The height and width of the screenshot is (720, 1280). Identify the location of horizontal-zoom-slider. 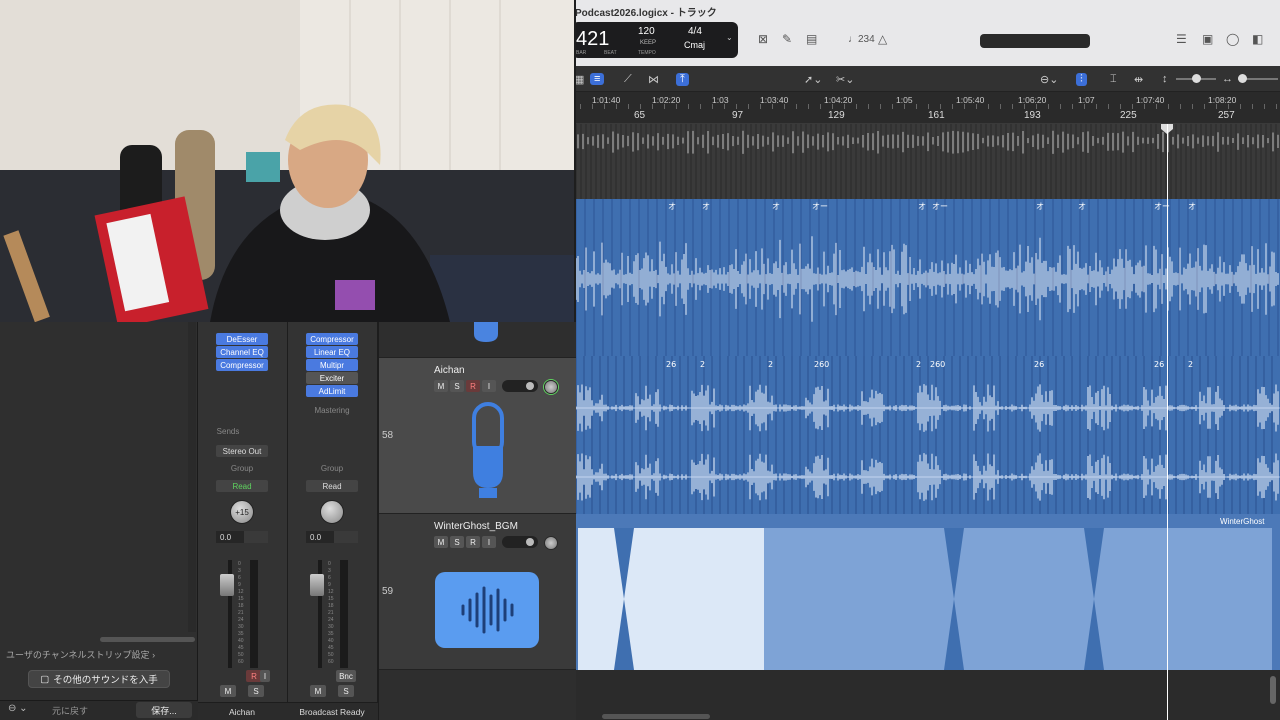
(1258, 78).